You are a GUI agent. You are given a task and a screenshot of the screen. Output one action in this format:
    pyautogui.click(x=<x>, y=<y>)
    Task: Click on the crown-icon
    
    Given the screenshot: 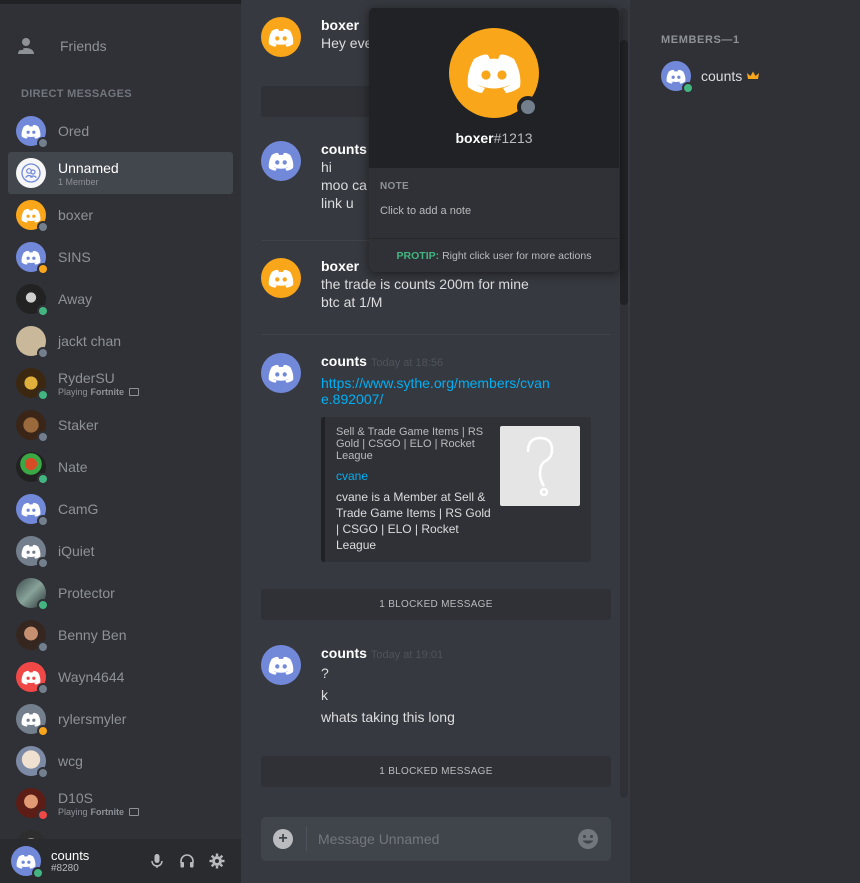 What is the action you would take?
    pyautogui.click(x=753, y=75)
    